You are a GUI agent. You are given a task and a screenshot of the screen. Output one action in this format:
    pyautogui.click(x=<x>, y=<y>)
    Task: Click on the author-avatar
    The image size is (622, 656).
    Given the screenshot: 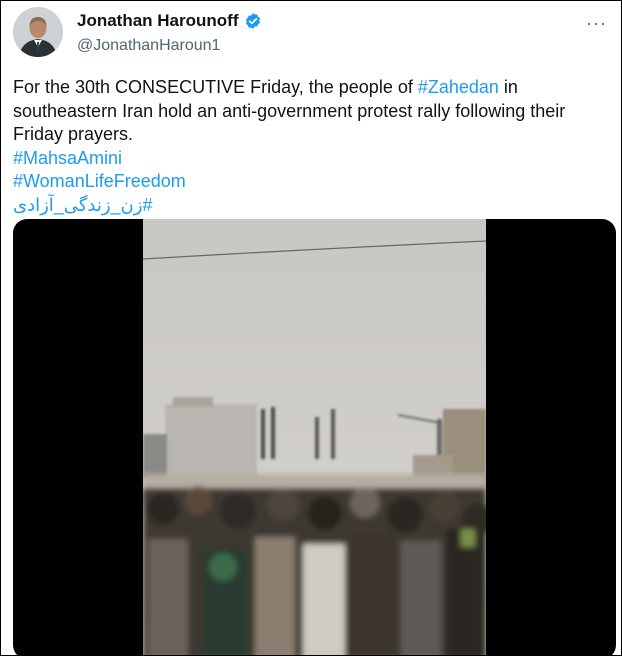 What is the action you would take?
    pyautogui.click(x=38, y=32)
    